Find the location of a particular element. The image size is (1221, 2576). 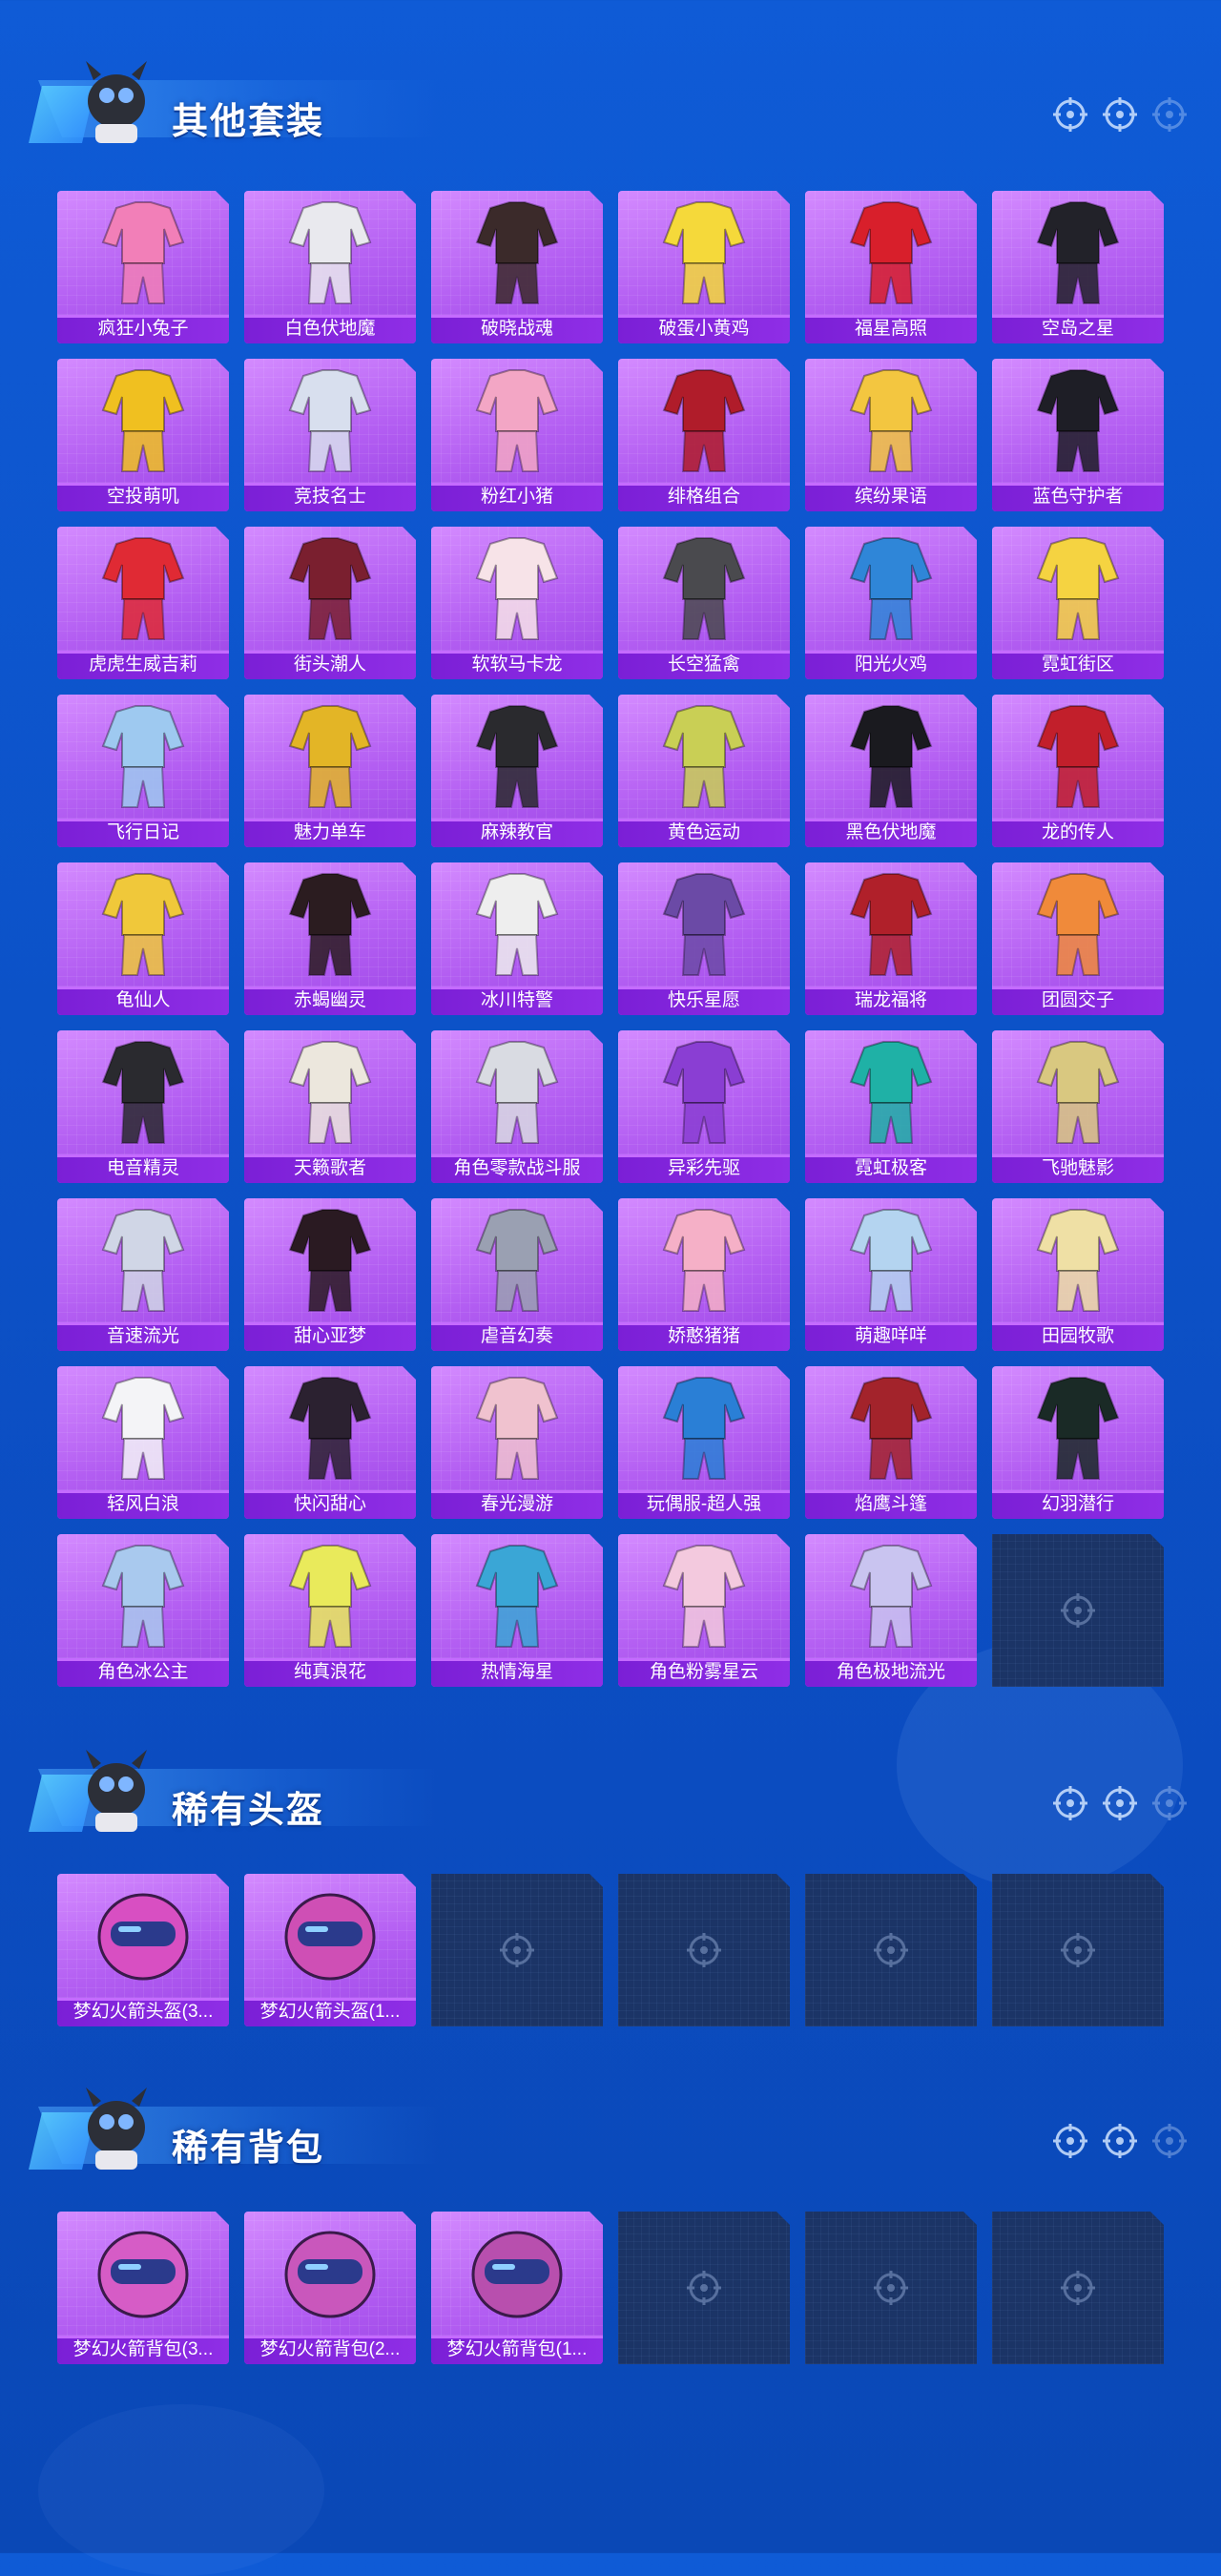

item-card-label: 蓝色守护者 is located at coordinates (1078, 497).